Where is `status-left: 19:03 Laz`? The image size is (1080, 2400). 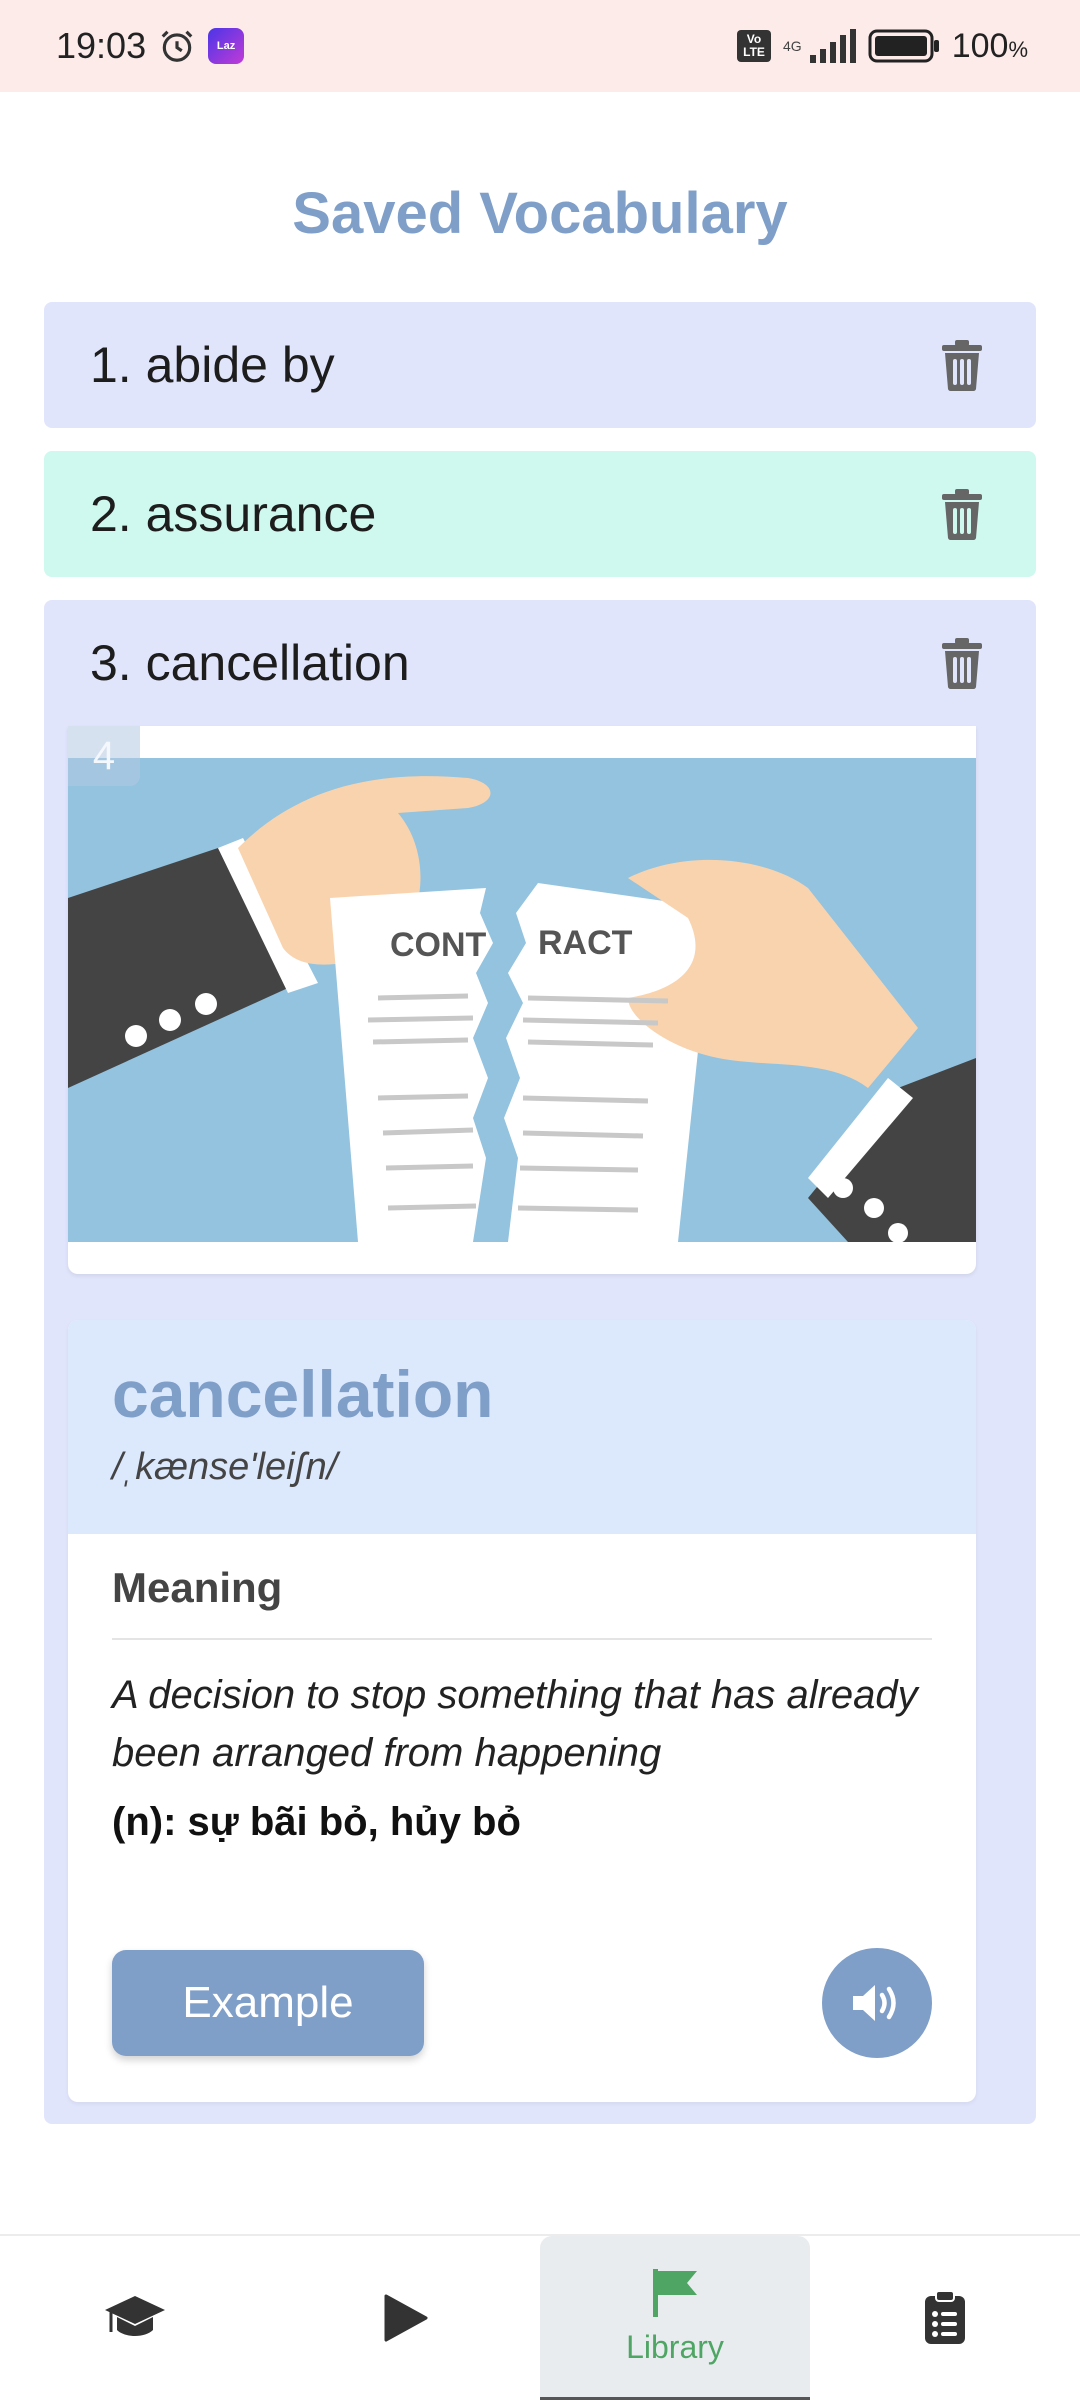
status-left: 19:03 Laz is located at coordinates (150, 46).